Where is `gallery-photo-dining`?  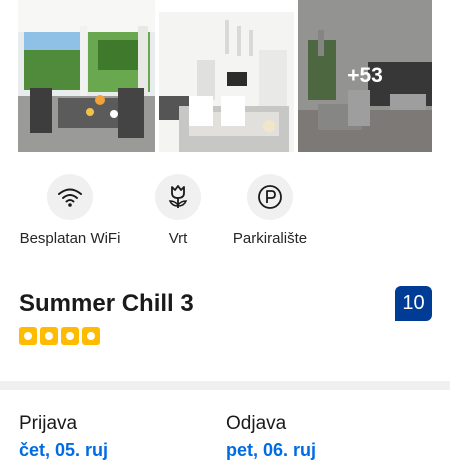
gallery-photo-dining is located at coordinates (226, 76).